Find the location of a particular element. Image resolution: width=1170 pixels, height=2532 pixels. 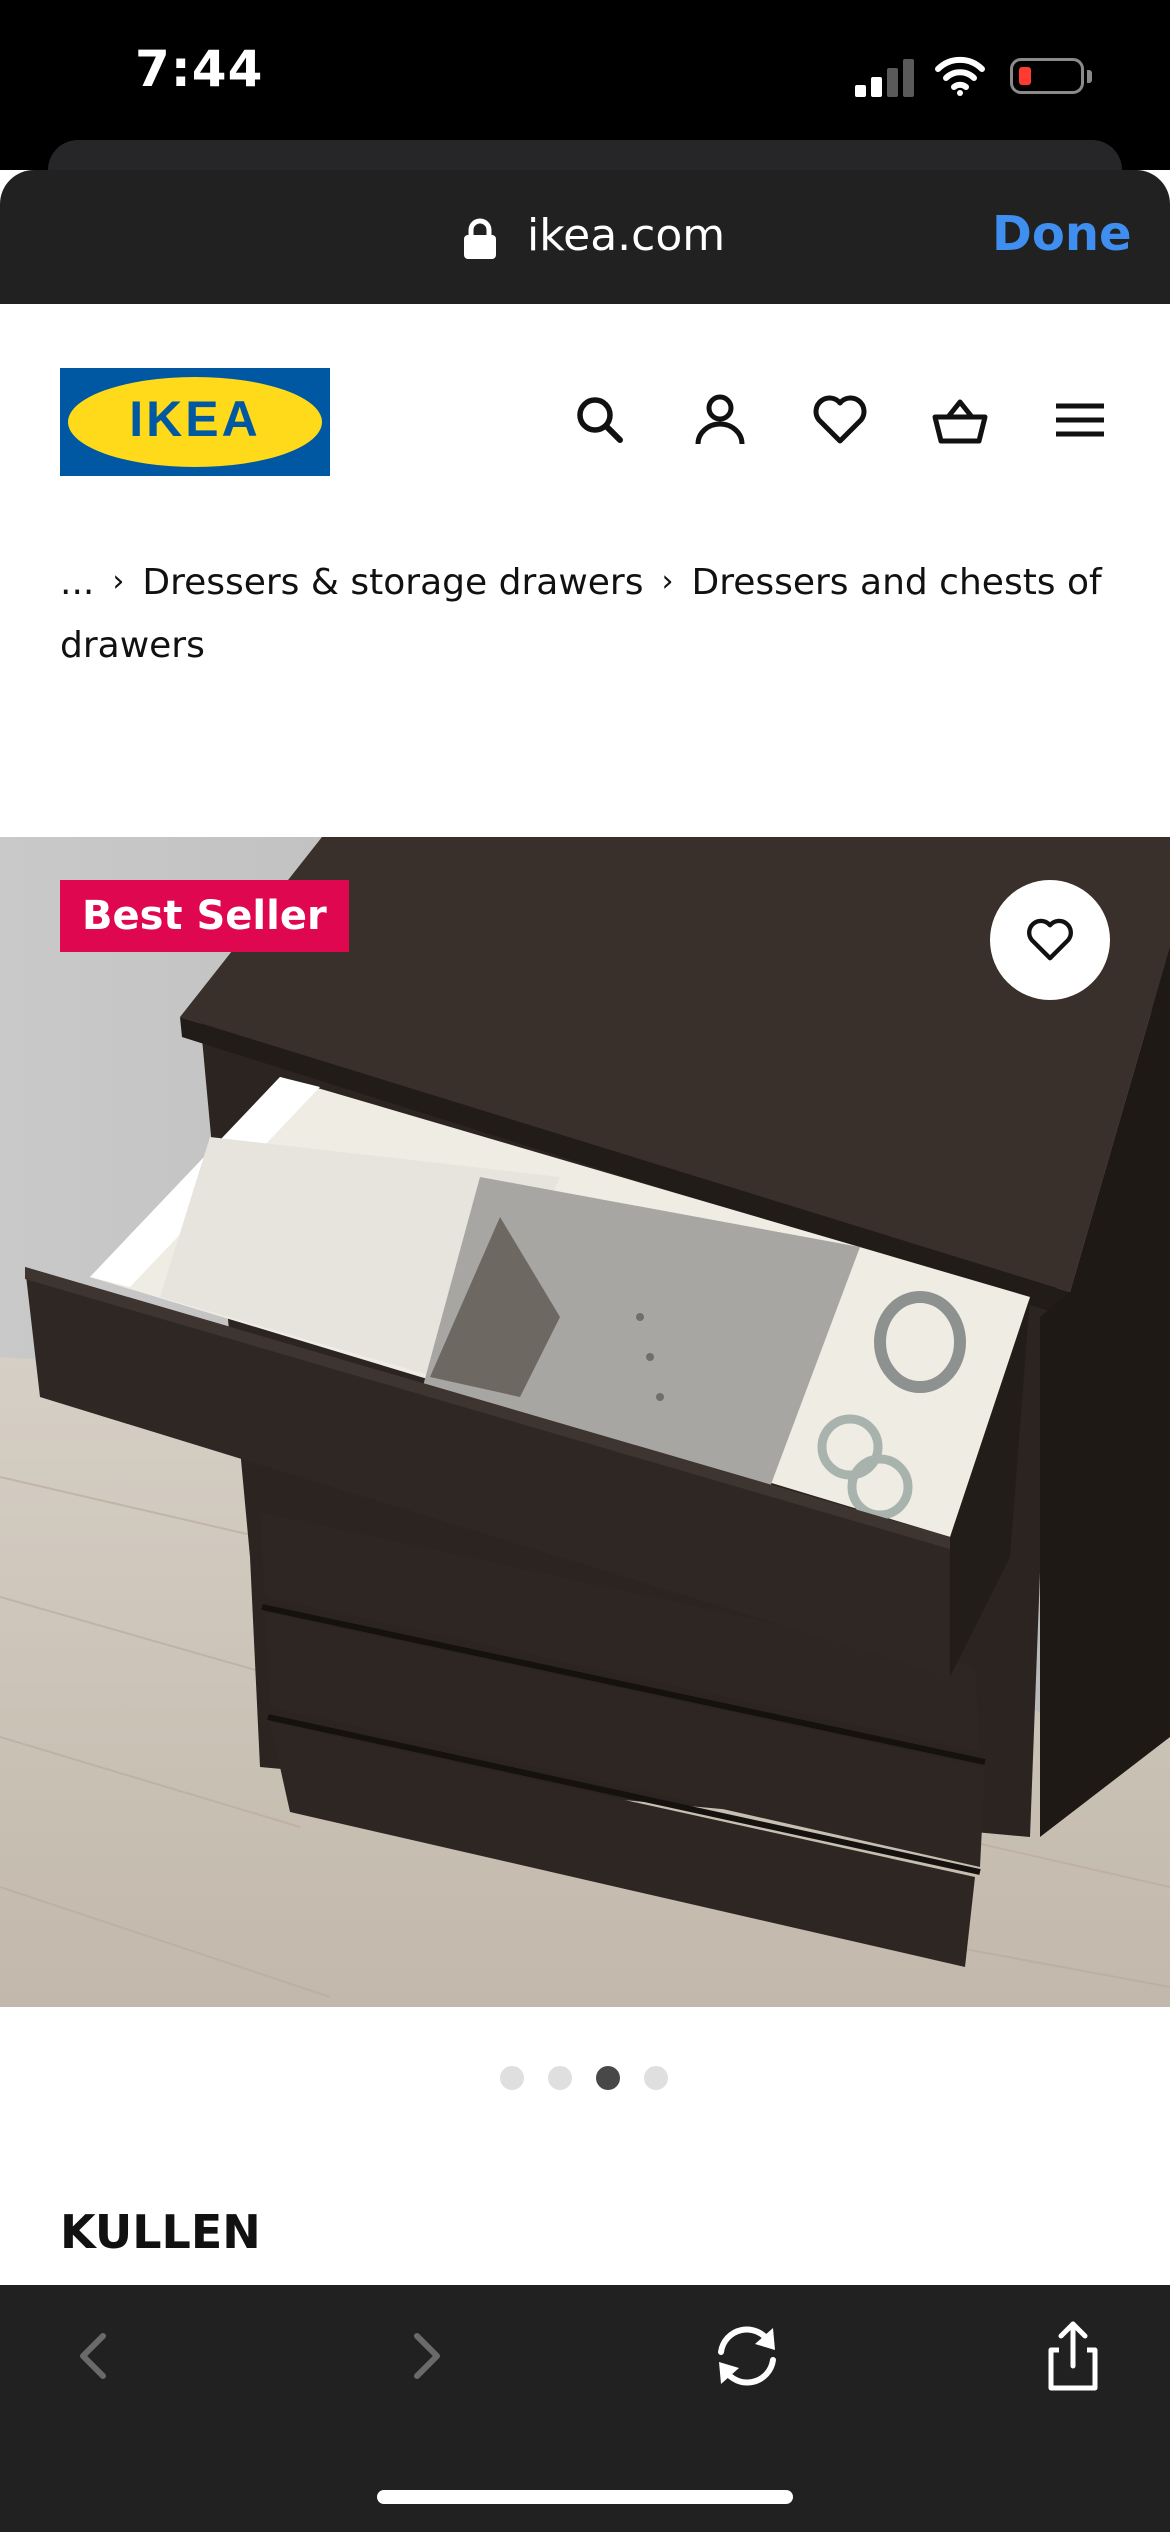

forward-icon is located at coordinates (425, 2356).